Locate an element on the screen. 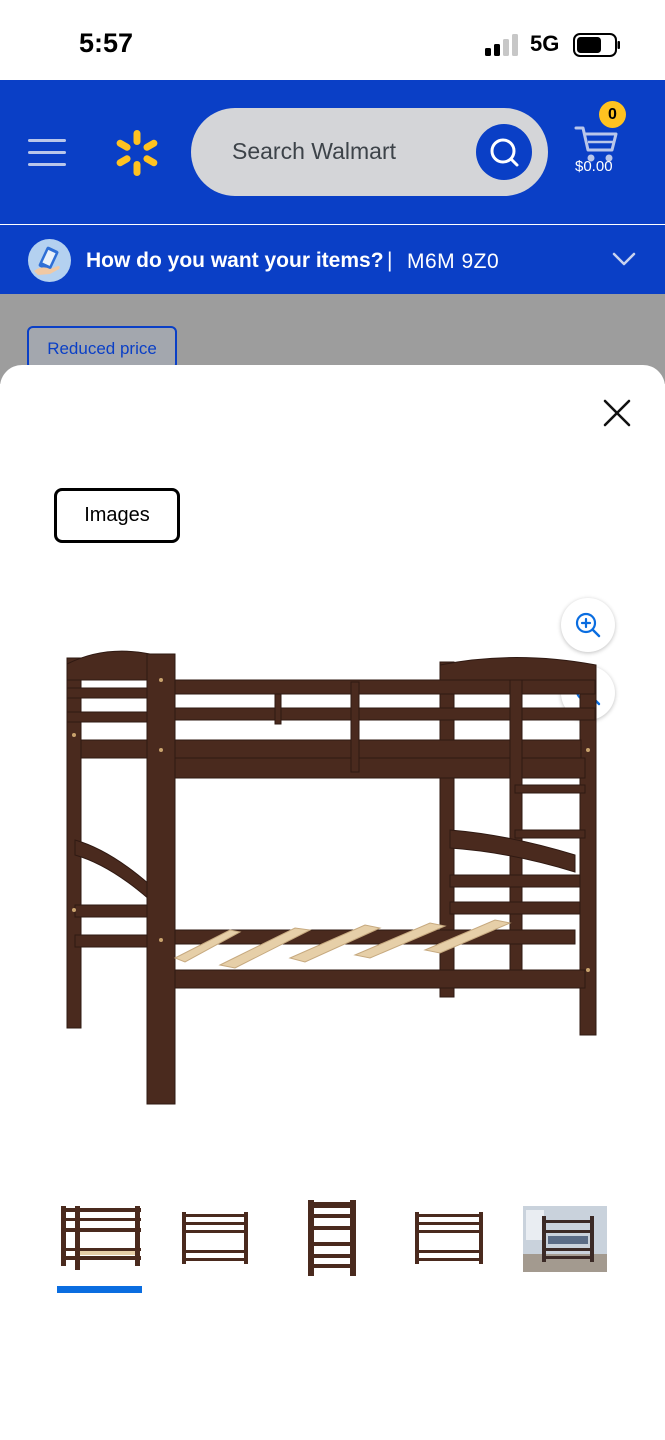 The width and height of the screenshot is (665, 1440). search-input: Search Walmart is located at coordinates (369, 152).